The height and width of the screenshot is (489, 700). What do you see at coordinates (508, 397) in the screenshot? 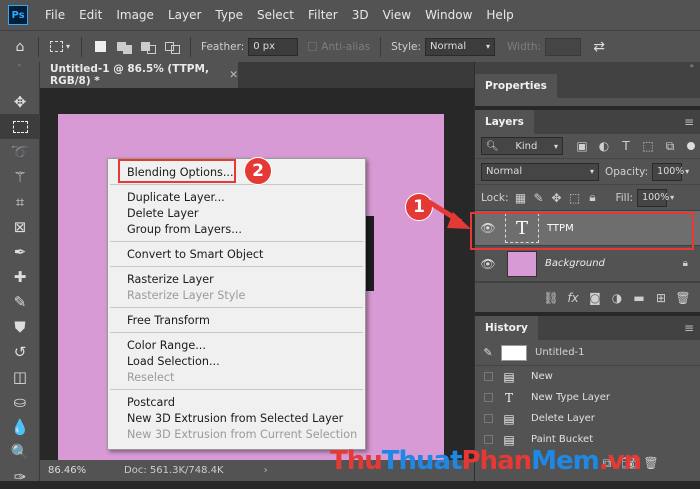
I see `type-icon: T` at bounding box center [508, 397].